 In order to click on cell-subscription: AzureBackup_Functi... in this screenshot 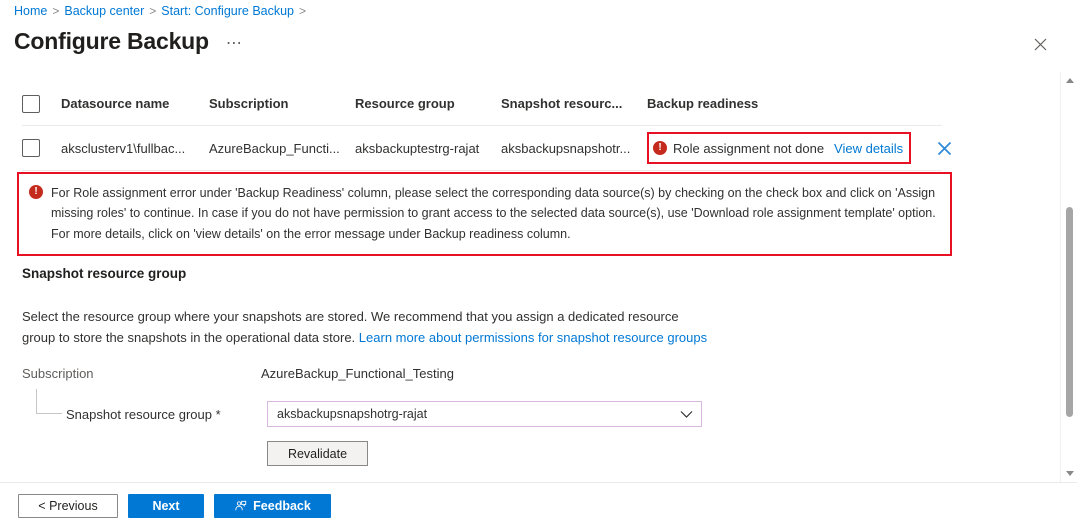, I will do `click(274, 148)`.